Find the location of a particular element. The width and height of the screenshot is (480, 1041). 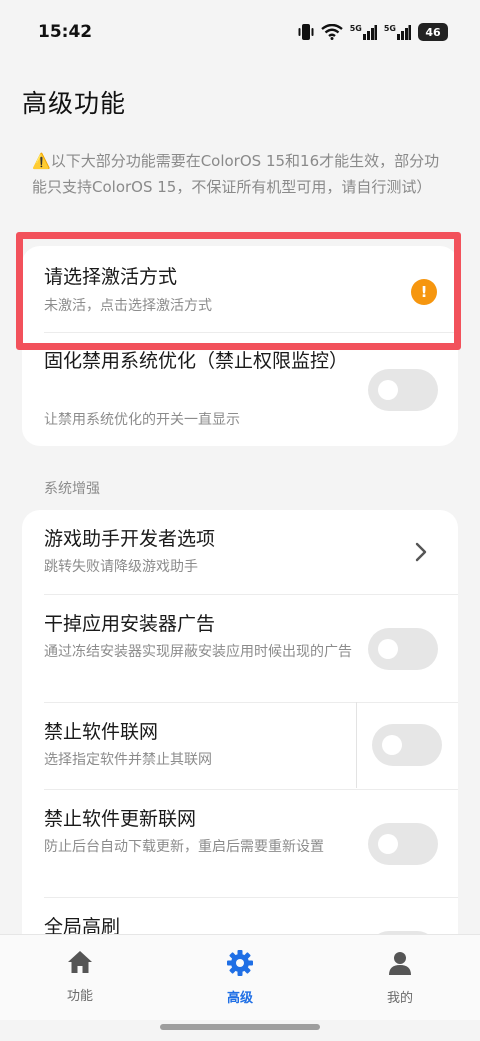

nav-tab-advanced: 高级 is located at coordinates (240, 978).